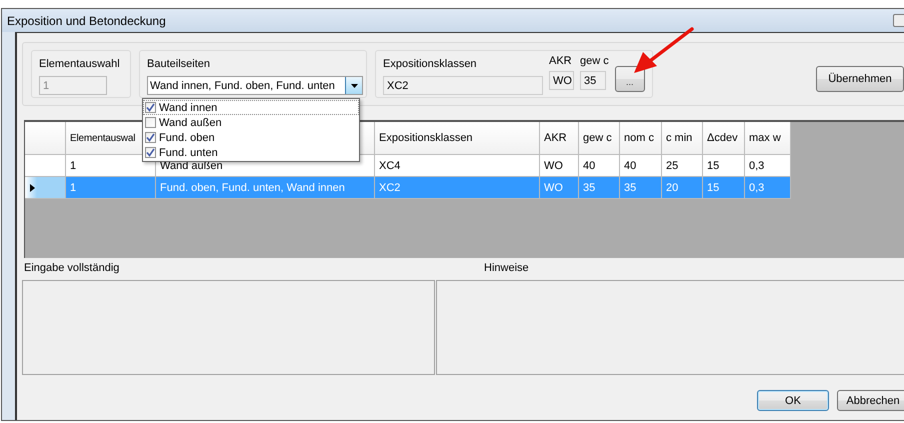  What do you see at coordinates (251, 137) in the screenshot?
I see `checklist-item: Fund. oben` at bounding box center [251, 137].